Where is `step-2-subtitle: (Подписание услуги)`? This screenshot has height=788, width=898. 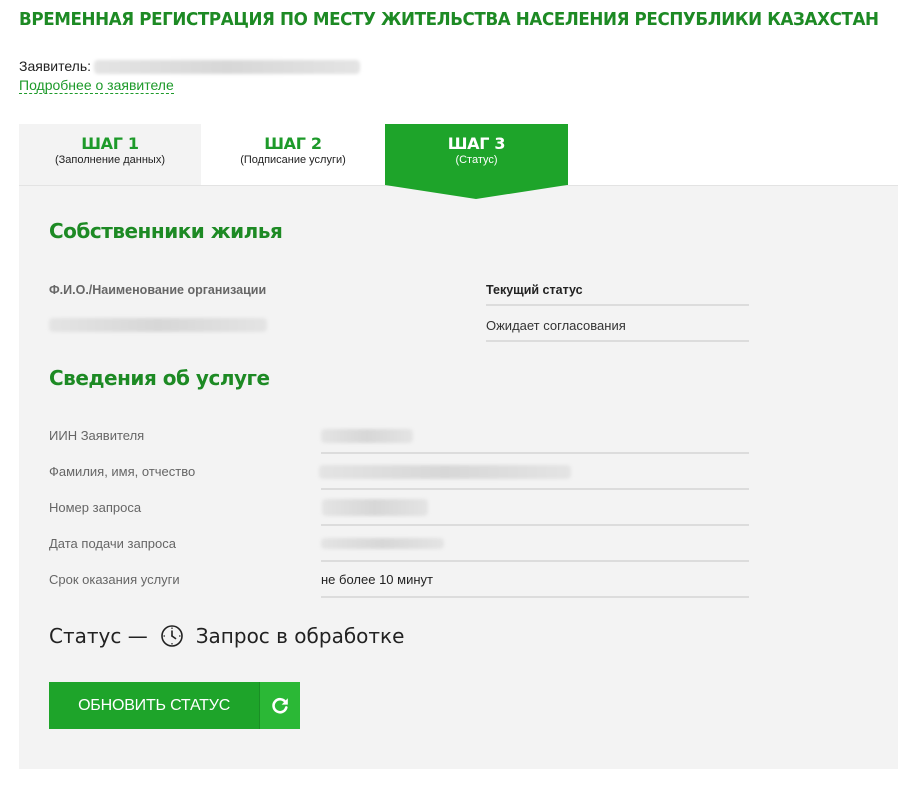 step-2-subtitle: (Подписание услуги) is located at coordinates (293, 160).